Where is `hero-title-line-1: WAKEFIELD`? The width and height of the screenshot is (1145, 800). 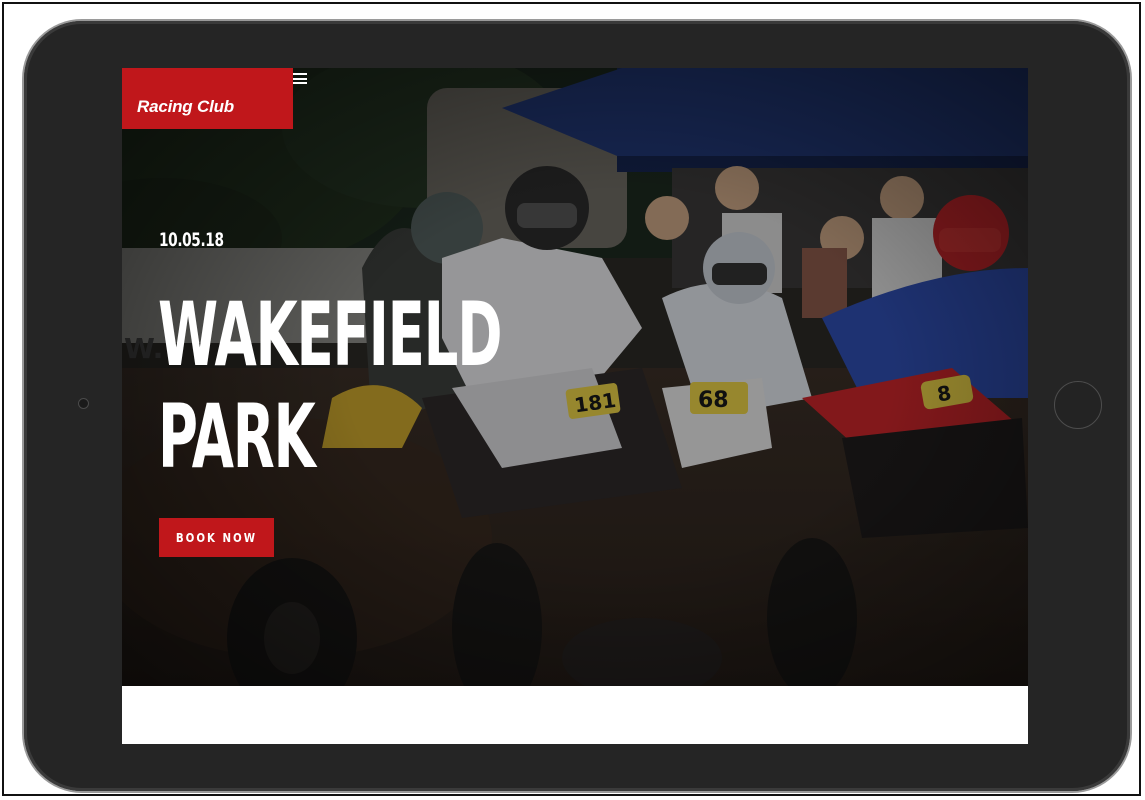
hero-title-line-1: WAKEFIELD is located at coordinates (330, 334).